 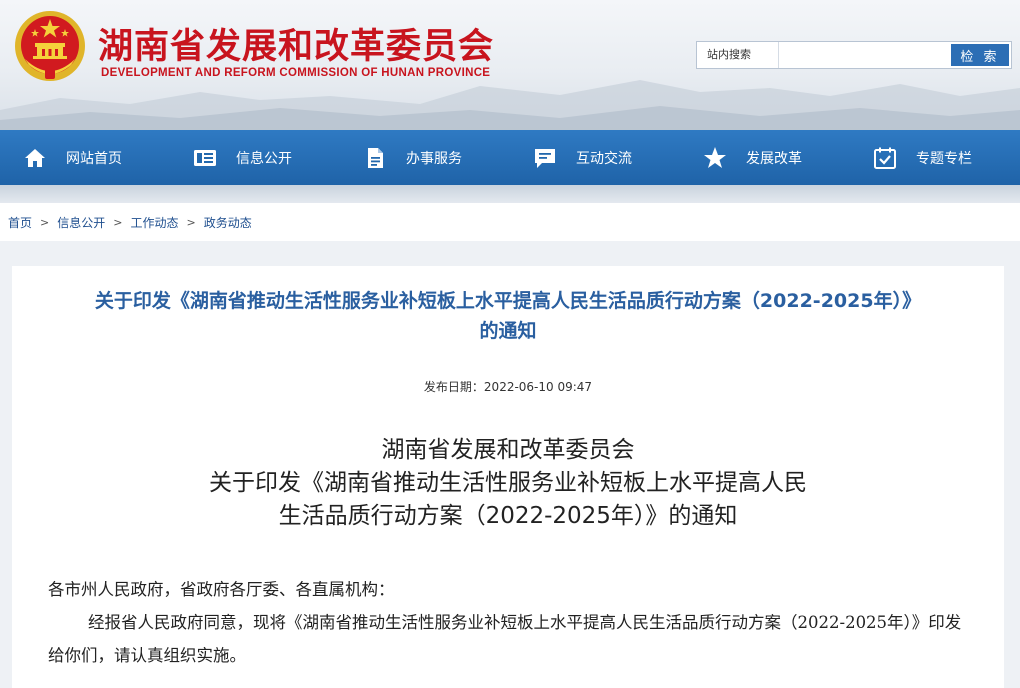 I want to click on nav-item-home: 网站首页, so click(x=85, y=157).